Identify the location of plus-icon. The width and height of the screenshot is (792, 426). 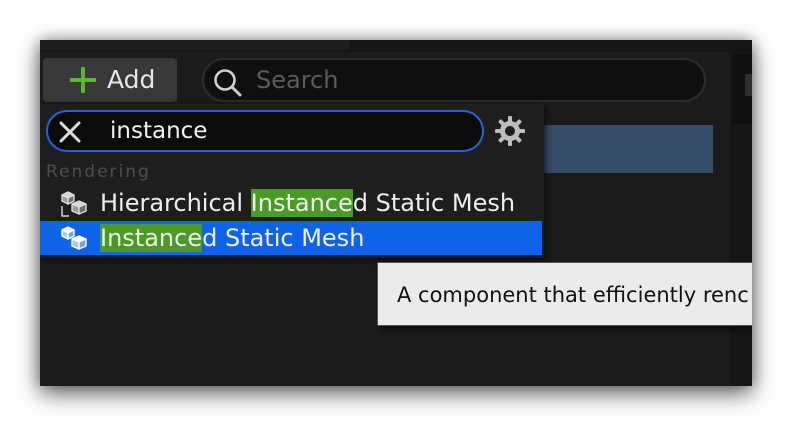
(83, 80).